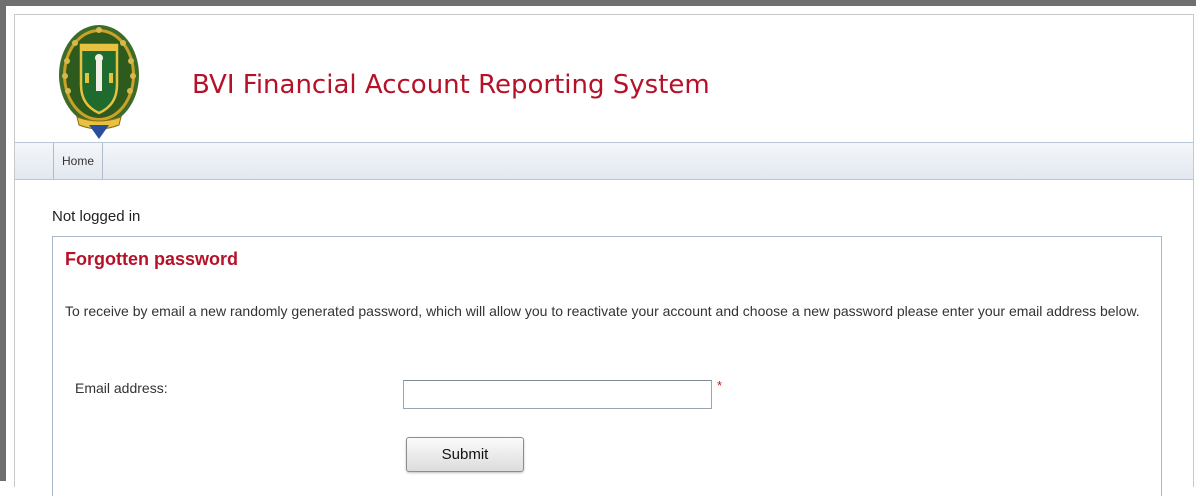 The image size is (1196, 496). What do you see at coordinates (451, 85) in the screenshot?
I see `site-title: BVI Financial Account Reporting System` at bounding box center [451, 85].